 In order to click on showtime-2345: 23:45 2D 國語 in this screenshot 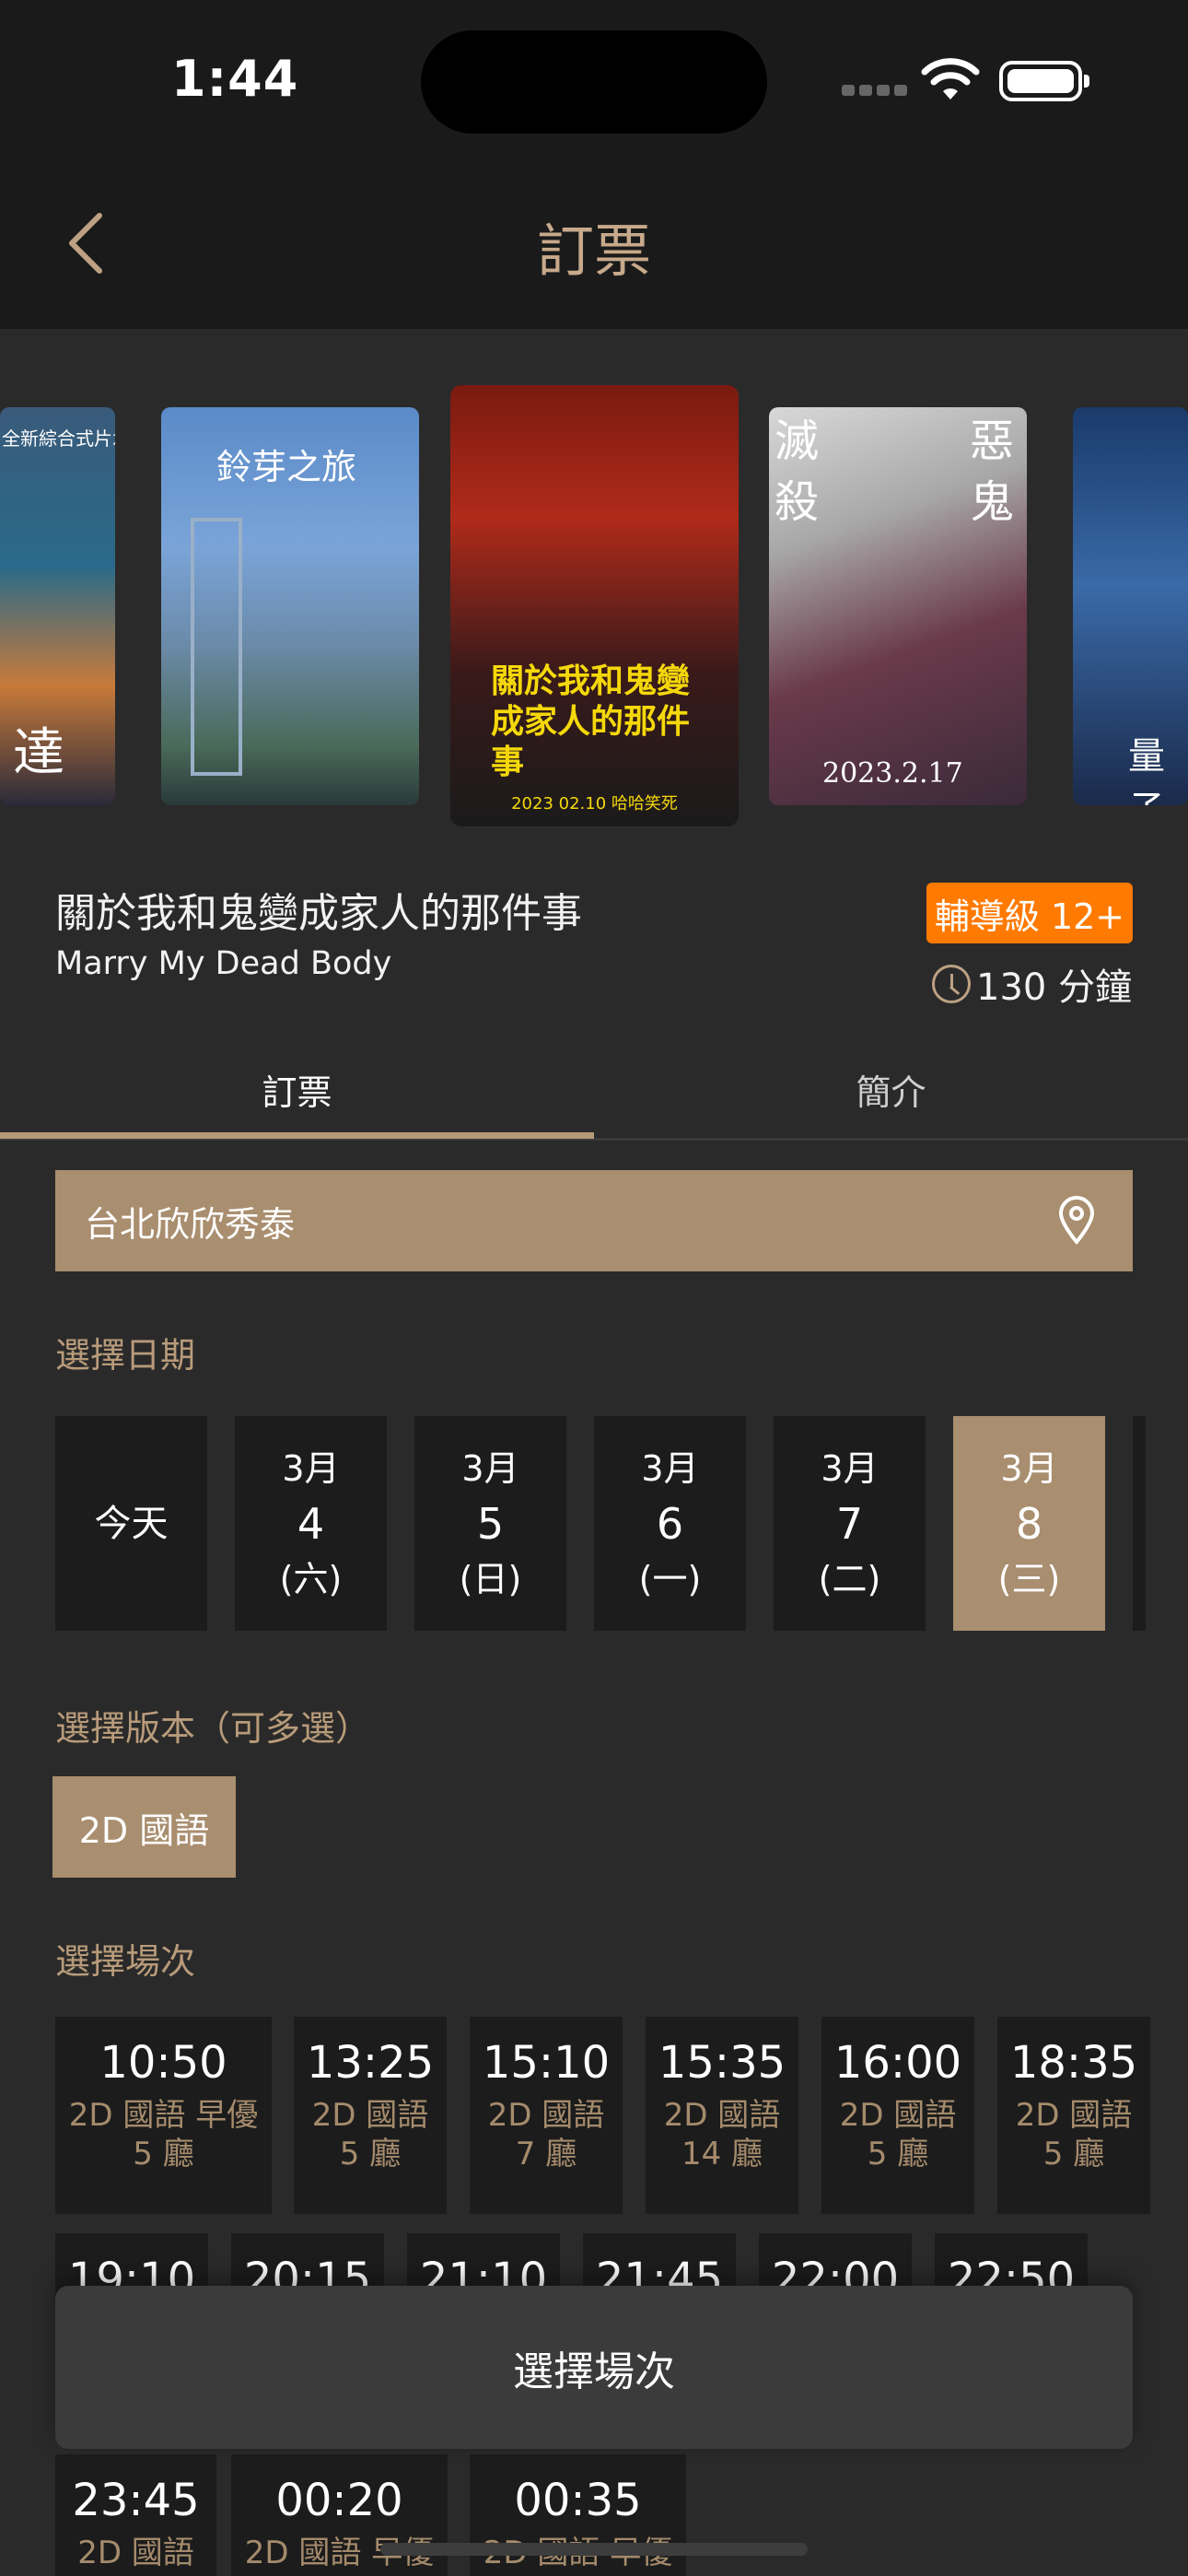, I will do `click(135, 2515)`.